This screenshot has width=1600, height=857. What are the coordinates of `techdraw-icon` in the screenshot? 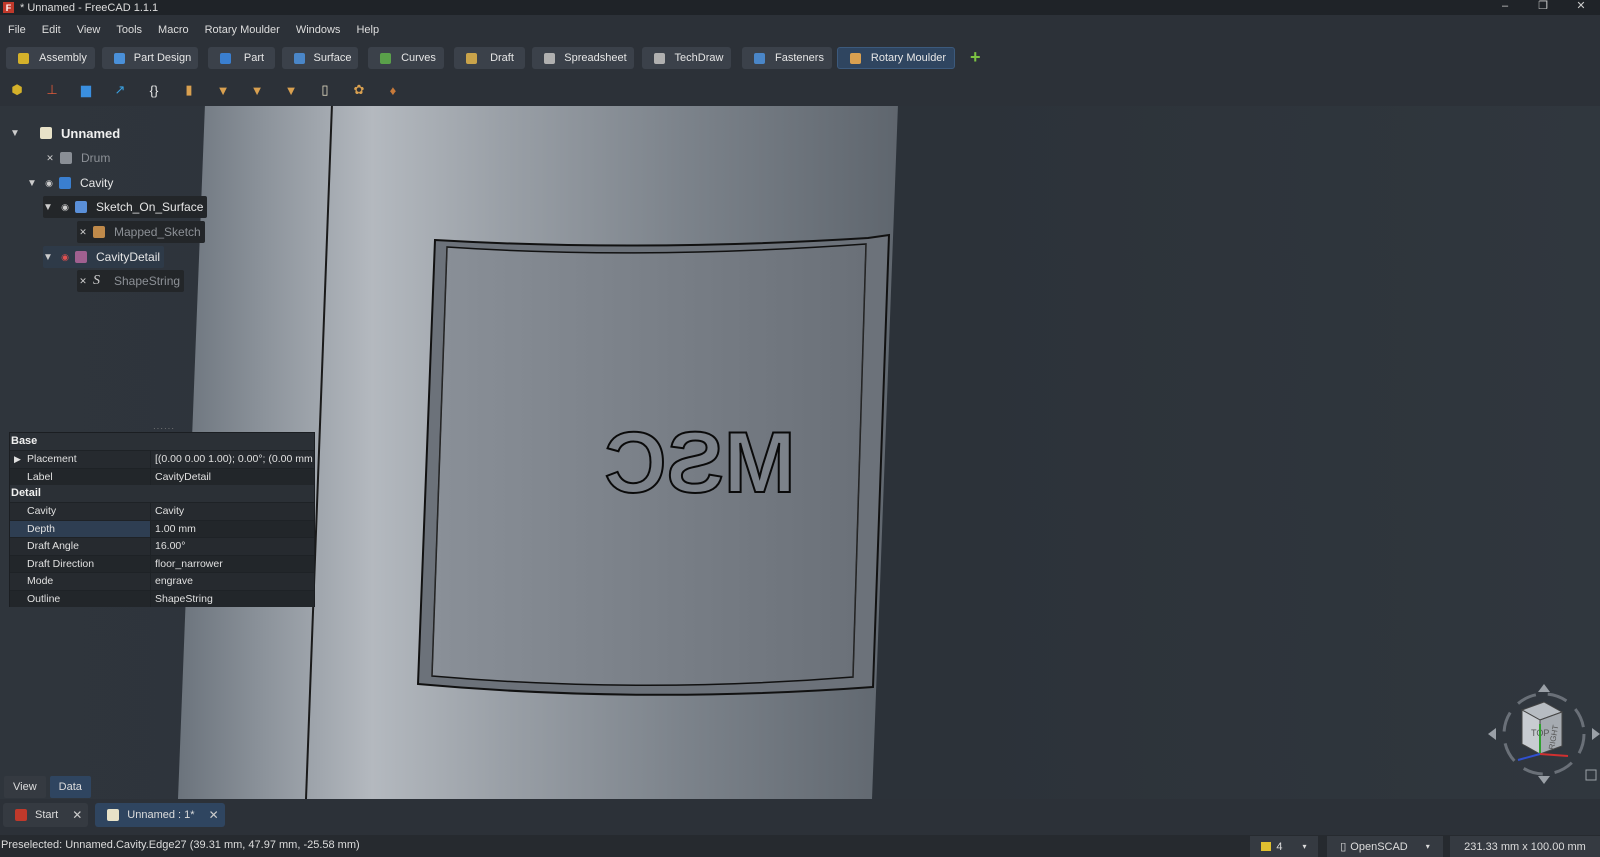 It's located at (659, 58).